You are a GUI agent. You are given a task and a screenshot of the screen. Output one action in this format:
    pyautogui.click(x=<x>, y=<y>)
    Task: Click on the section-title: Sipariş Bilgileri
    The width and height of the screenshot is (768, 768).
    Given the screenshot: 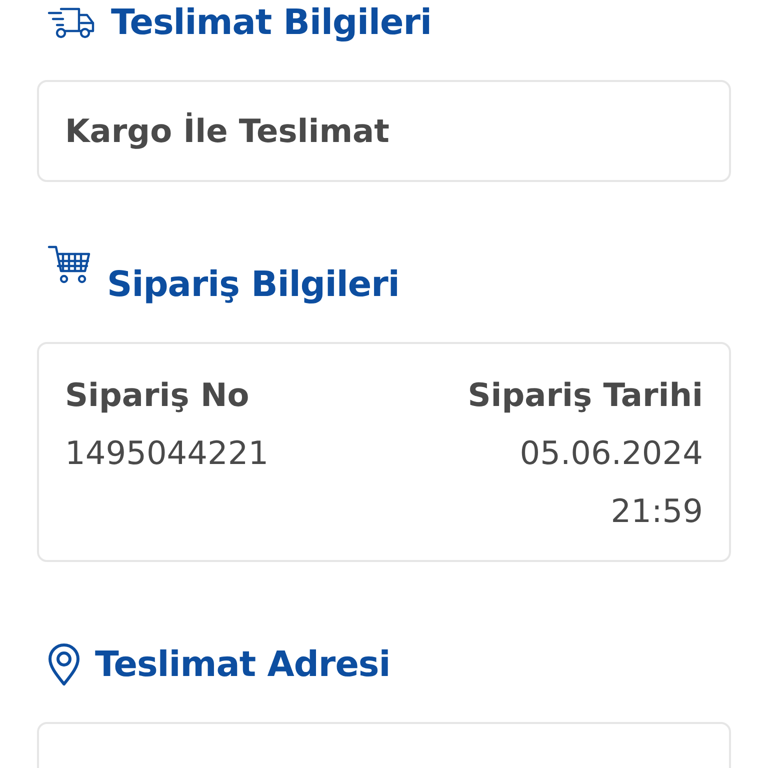 What is the action you would take?
    pyautogui.click(x=253, y=285)
    